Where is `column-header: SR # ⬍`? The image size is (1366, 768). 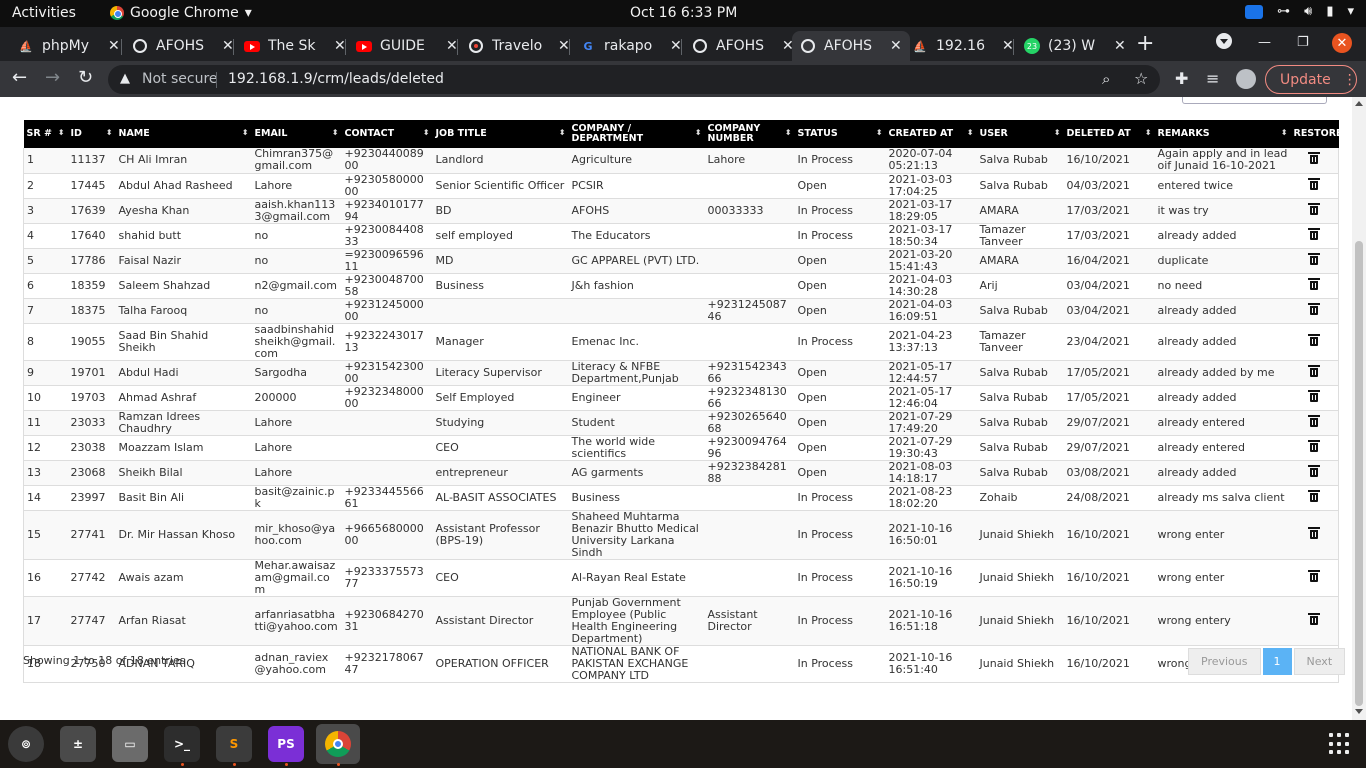
column-header: SR # ⬍ is located at coordinates (46, 134).